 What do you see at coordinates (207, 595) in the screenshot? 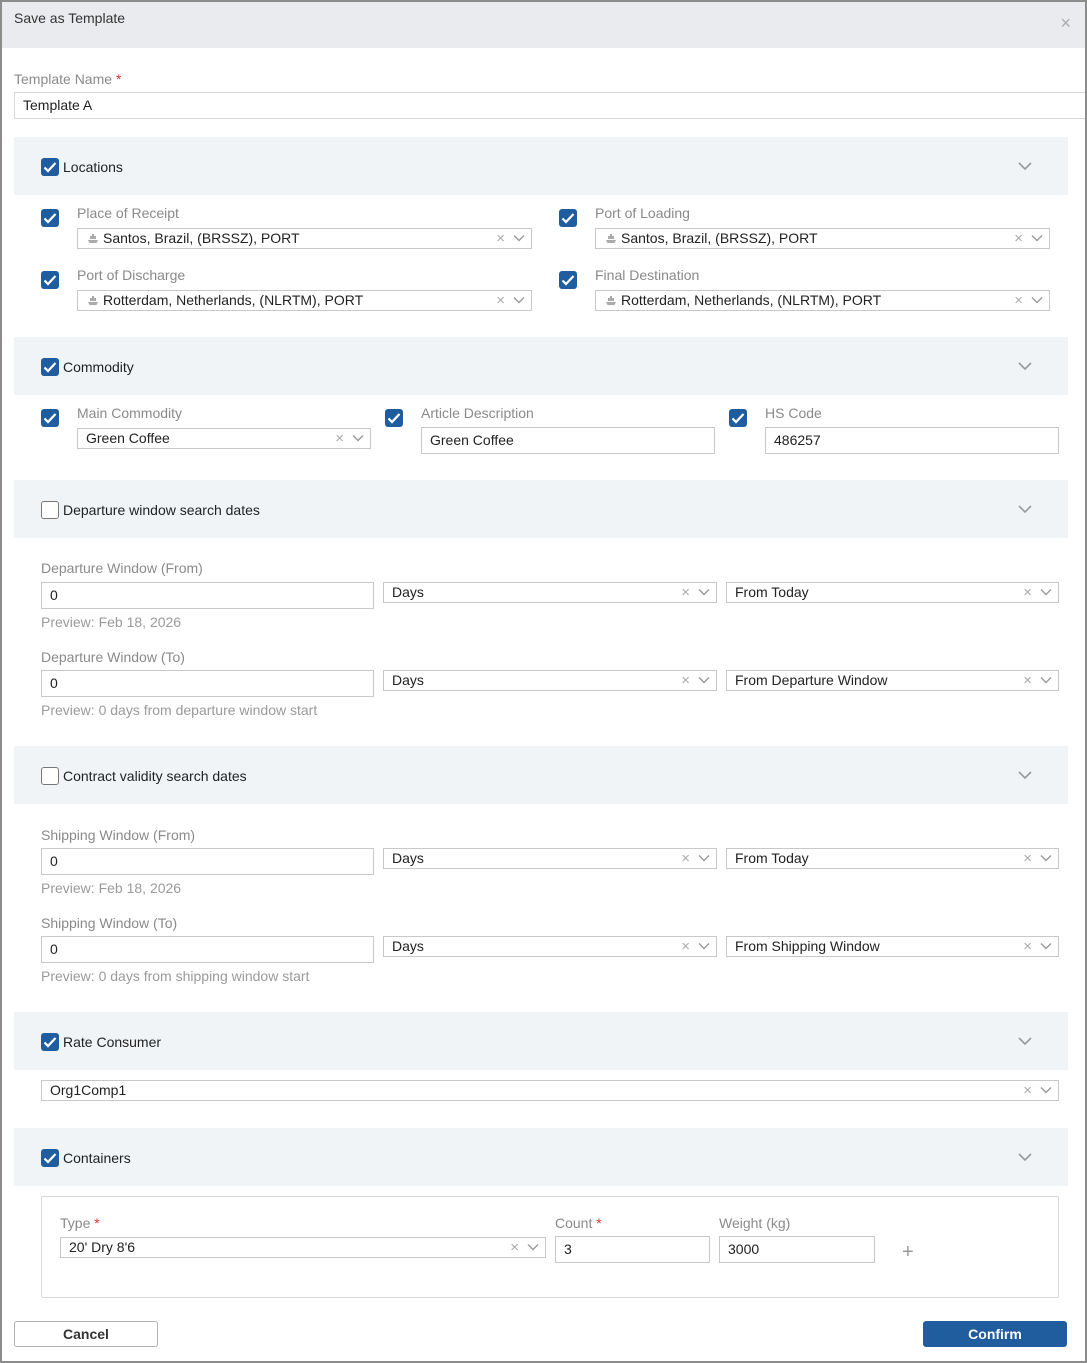
I see `departure-from-input: 0` at bounding box center [207, 595].